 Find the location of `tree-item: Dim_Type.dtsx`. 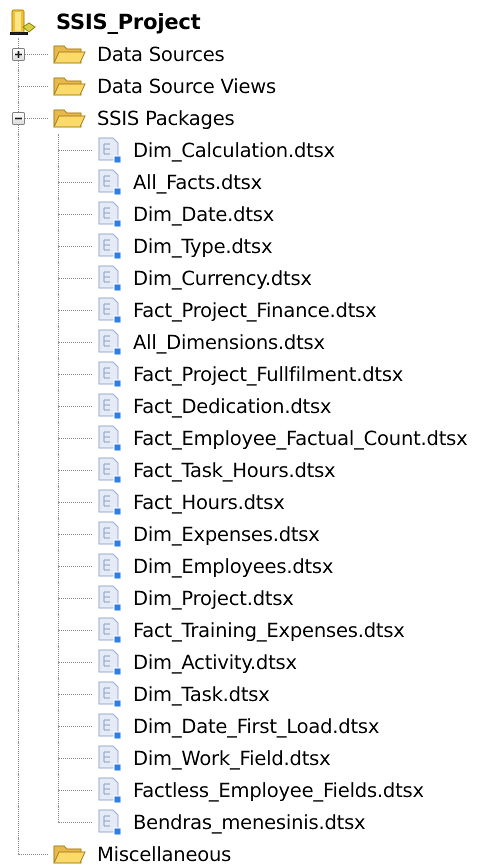

tree-item: Dim_Type.dtsx is located at coordinates (202, 246).